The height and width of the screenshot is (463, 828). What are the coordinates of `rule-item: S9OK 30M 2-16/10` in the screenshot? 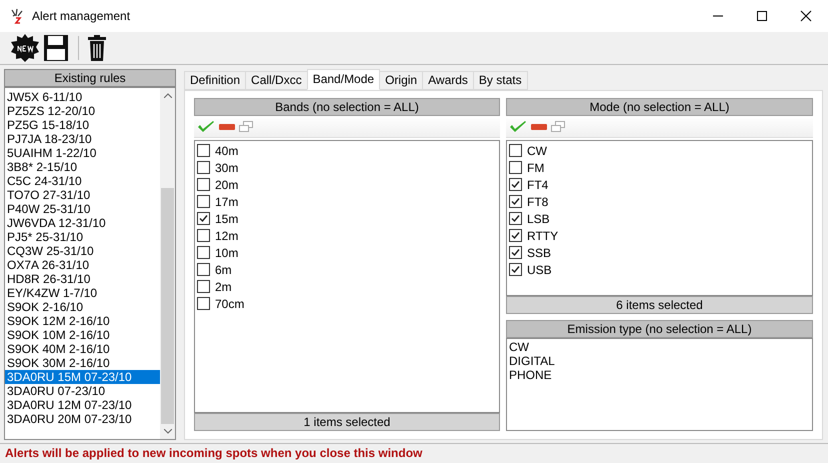 It's located at (82, 363).